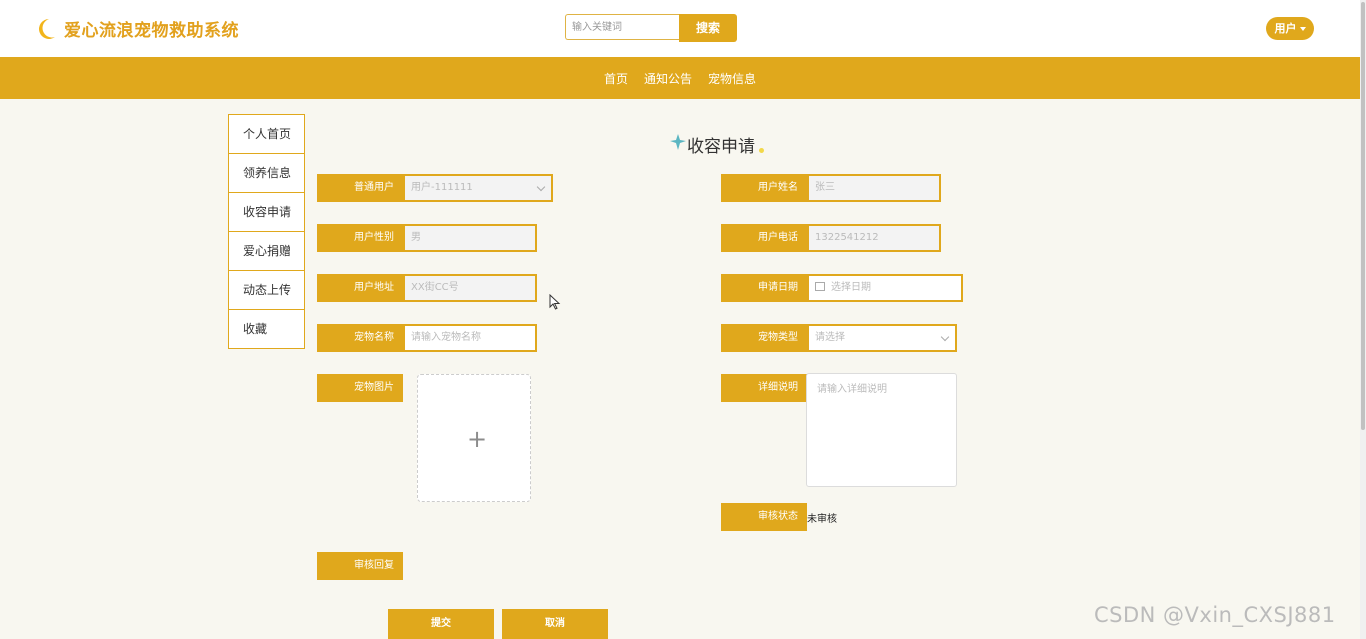  Describe the element at coordinates (1215, 615) in the screenshot. I see `watermark: CSDN @Vxin_CXSJ881` at that location.